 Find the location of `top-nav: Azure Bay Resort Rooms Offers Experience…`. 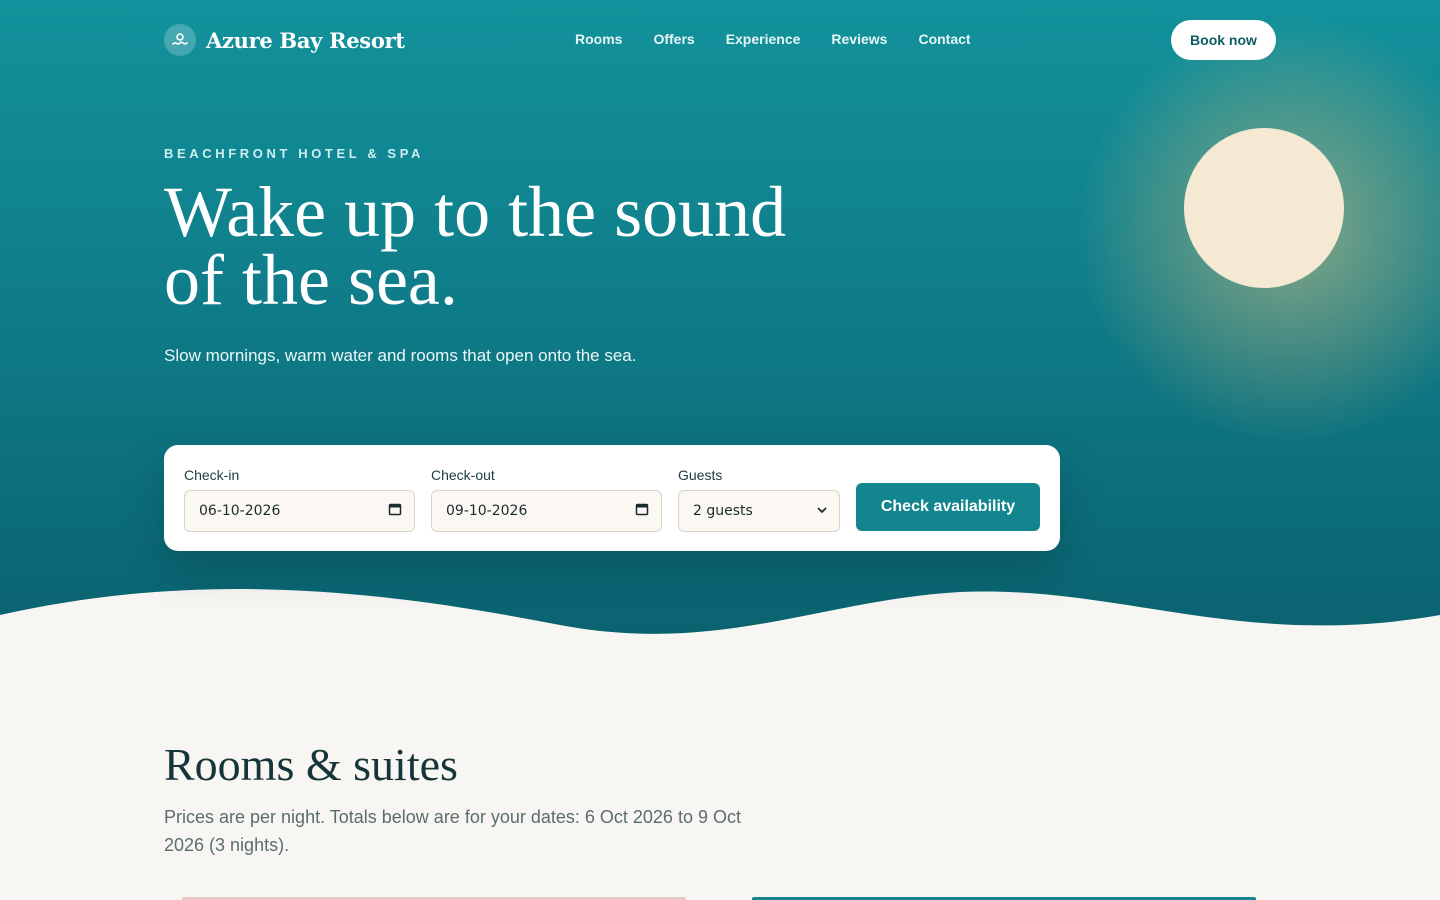

top-nav: Azure Bay Resort Rooms Offers Experience… is located at coordinates (720, 40).